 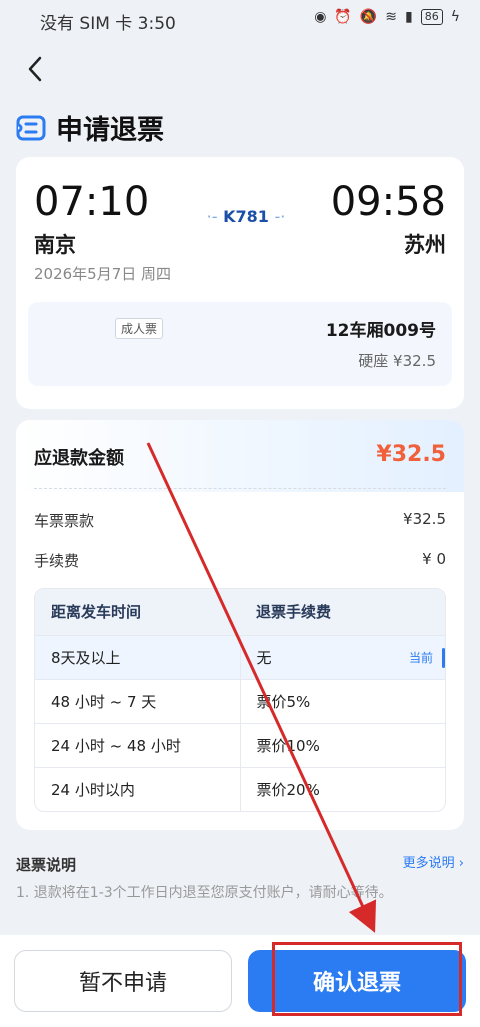 What do you see at coordinates (240, 488) in the screenshot?
I see `divider` at bounding box center [240, 488].